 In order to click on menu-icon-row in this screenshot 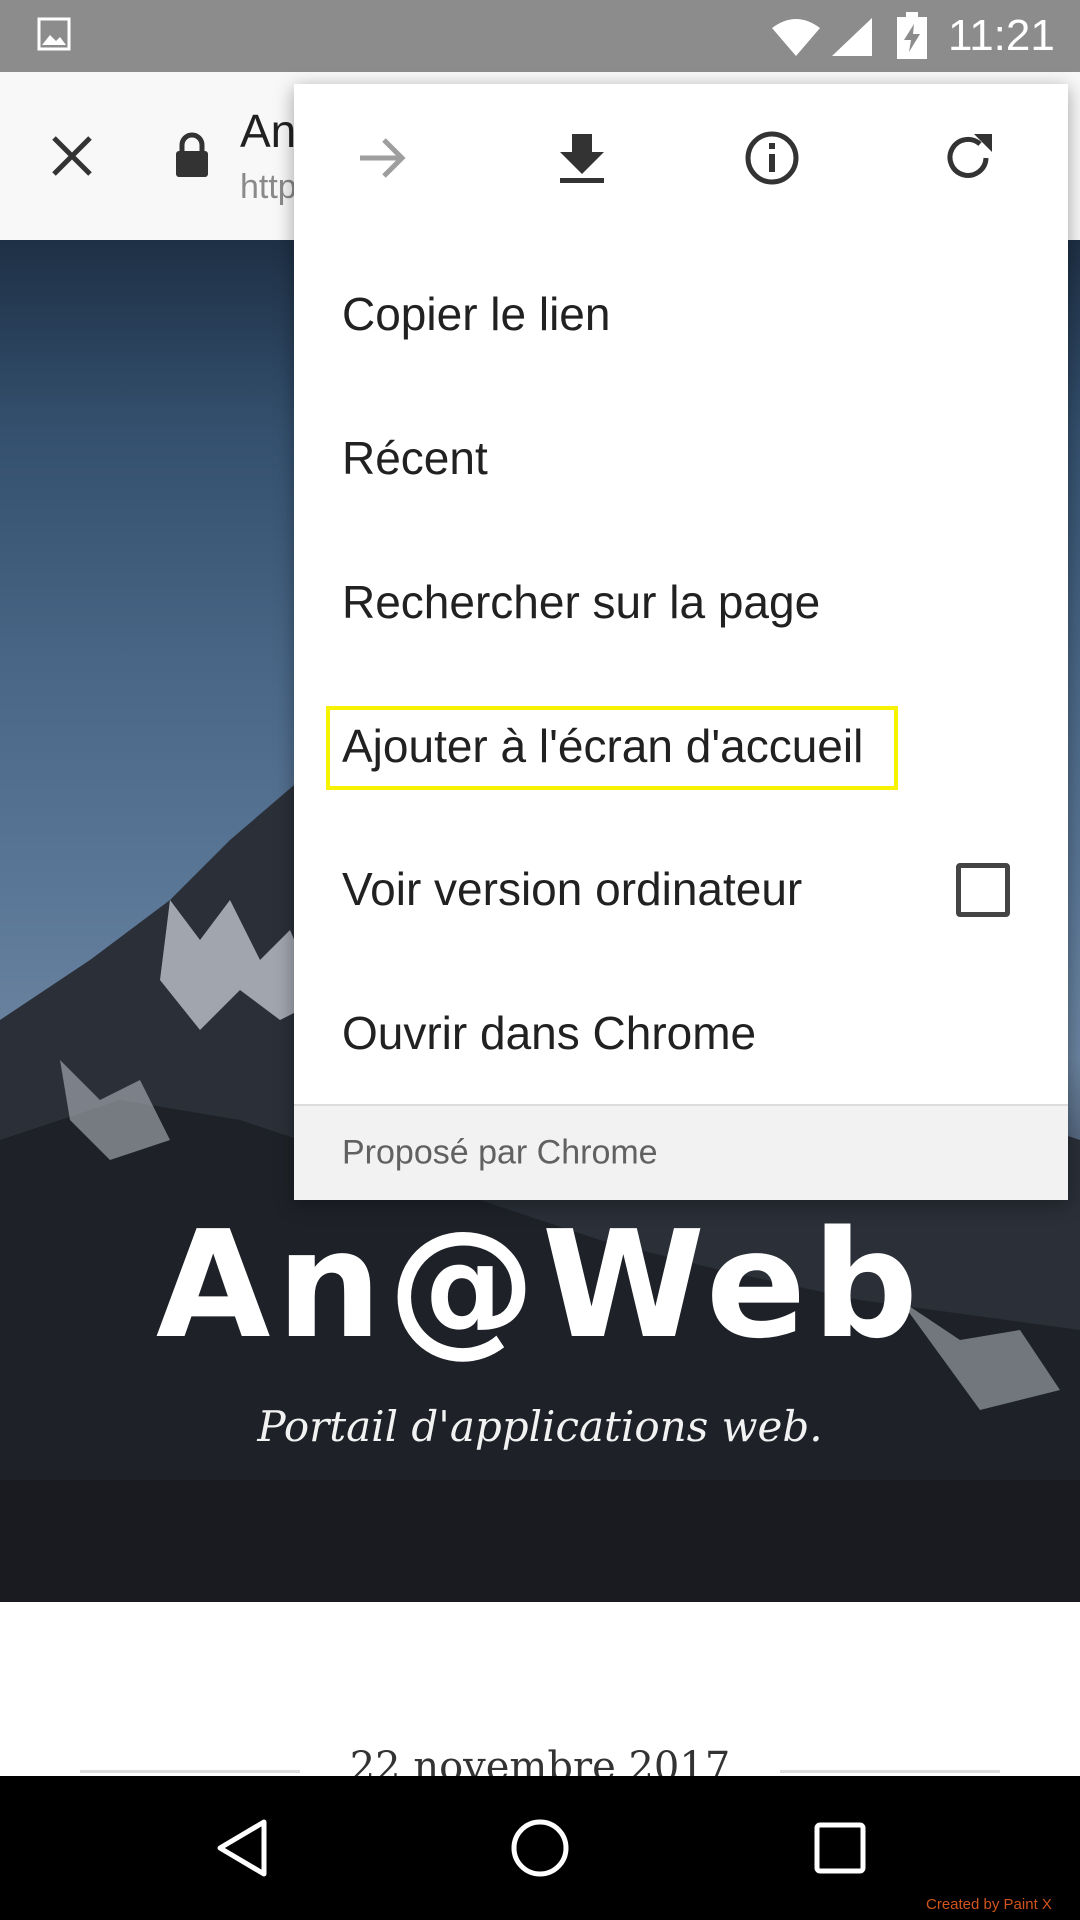, I will do `click(681, 155)`.